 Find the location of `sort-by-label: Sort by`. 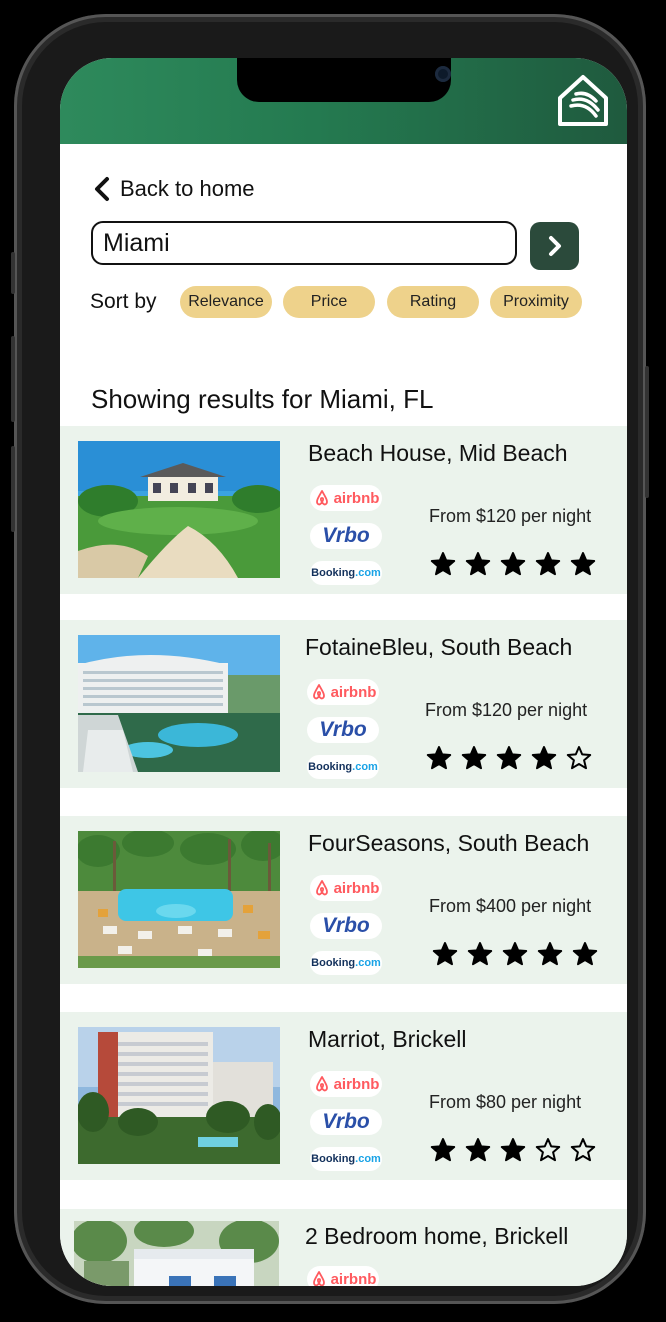

sort-by-label: Sort by is located at coordinates (123, 301).